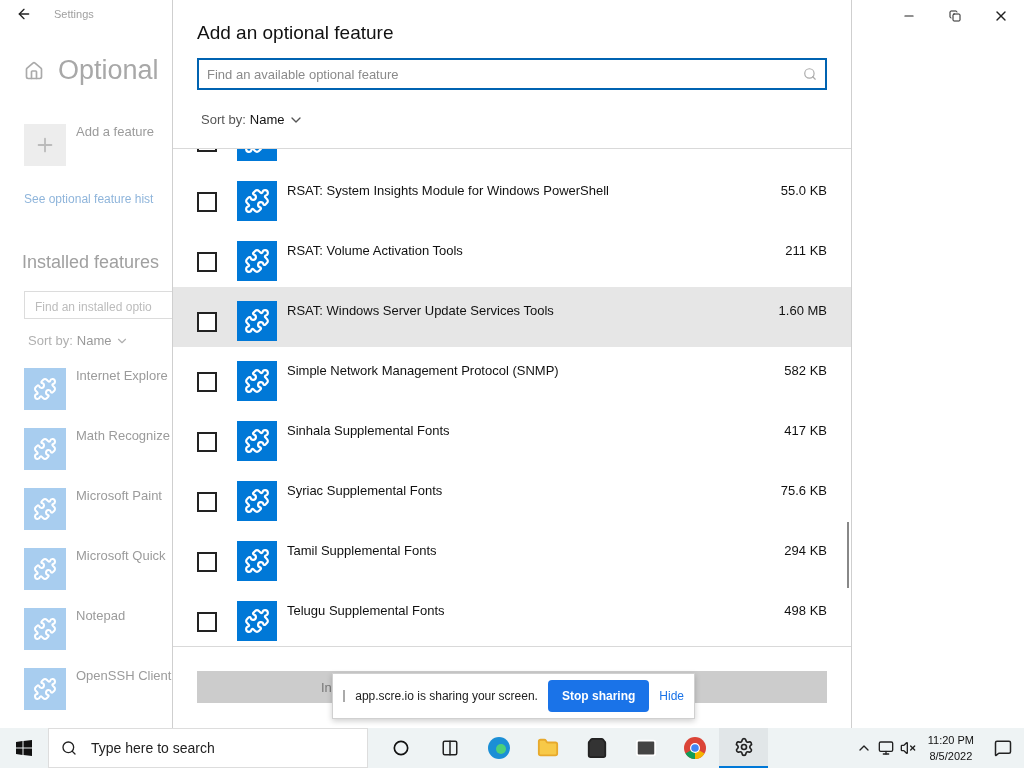 The width and height of the screenshot is (1024, 768). Describe the element at coordinates (91, 263) in the screenshot. I see `section-heading: Installed features` at that location.